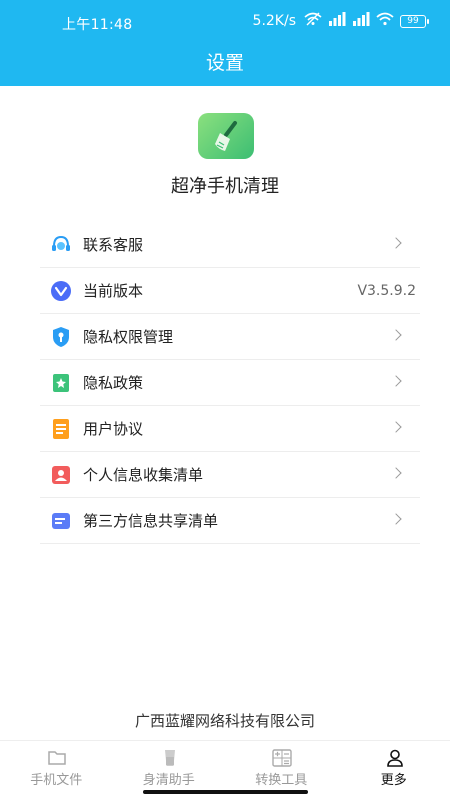  What do you see at coordinates (230, 475) in the screenshot?
I see `menu-personal-info-list: 个人信息收集清单` at bounding box center [230, 475].